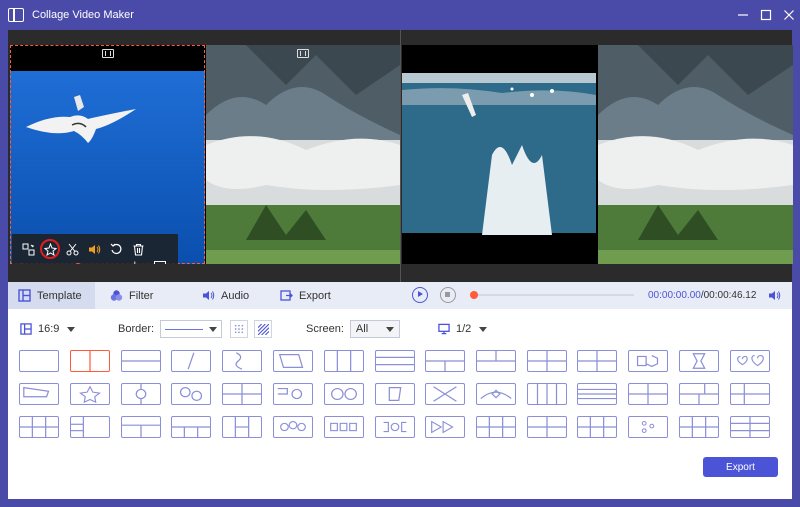 The height and width of the screenshot is (507, 800). I want to click on cut-button, so click(72, 249).